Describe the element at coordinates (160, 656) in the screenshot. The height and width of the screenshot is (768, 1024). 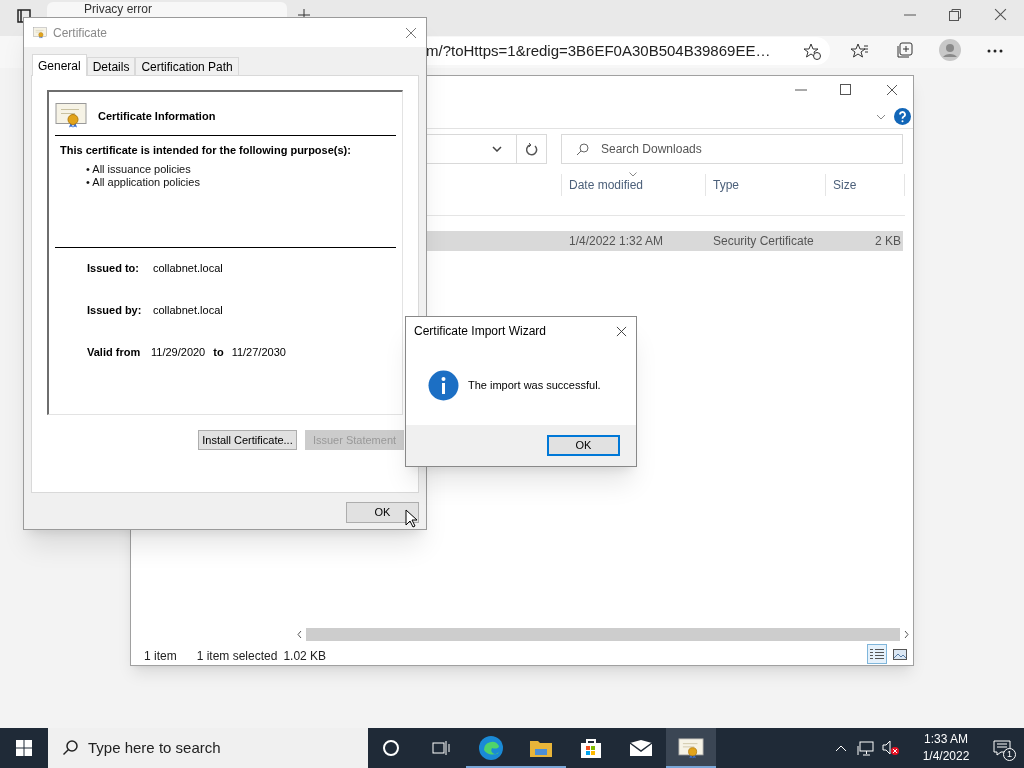
I see `item-count: 1 item` at that location.